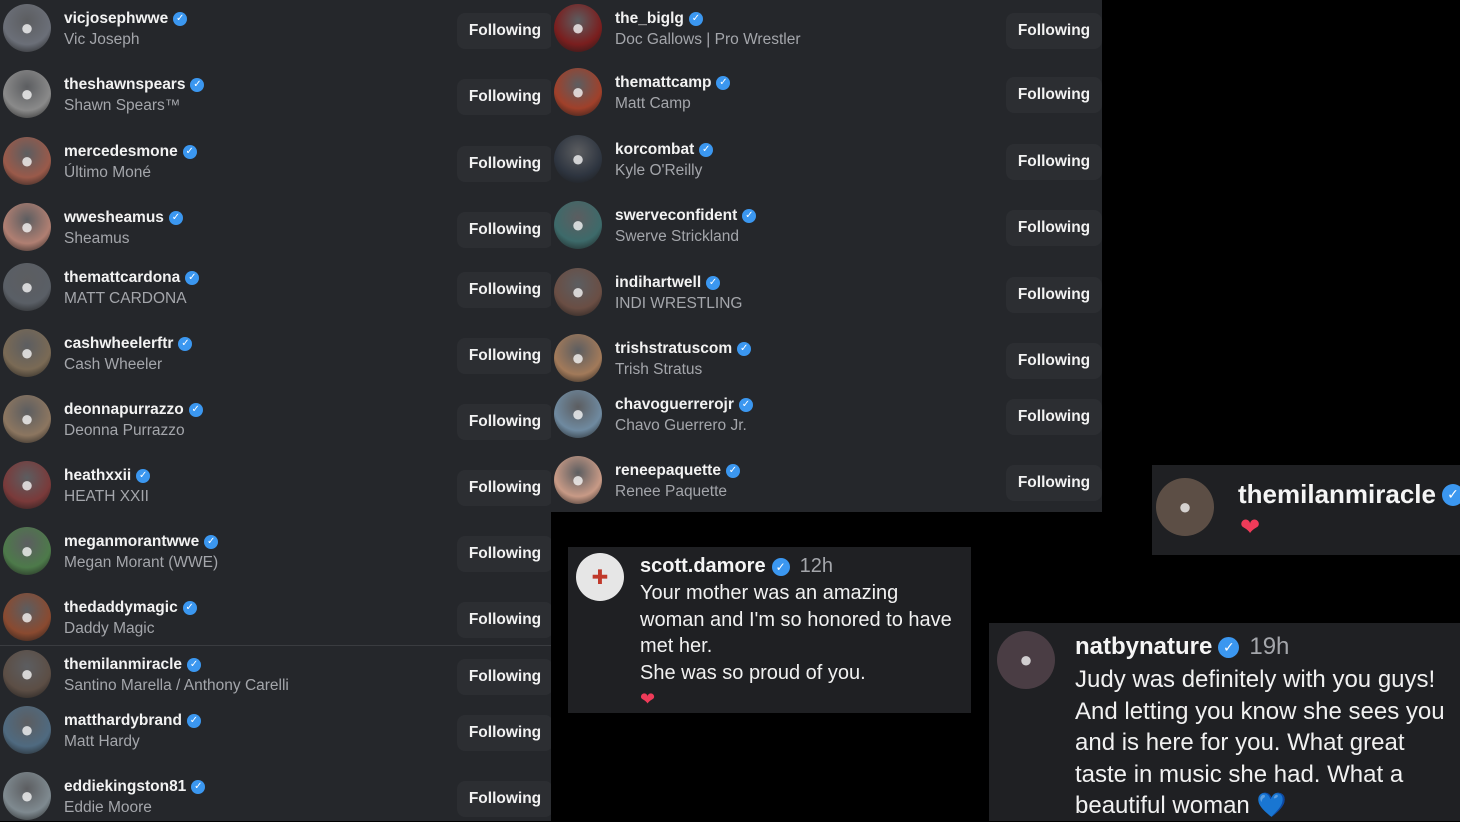 The width and height of the screenshot is (1460, 822). I want to click on username-text: meganmorantwwe, so click(132, 541).